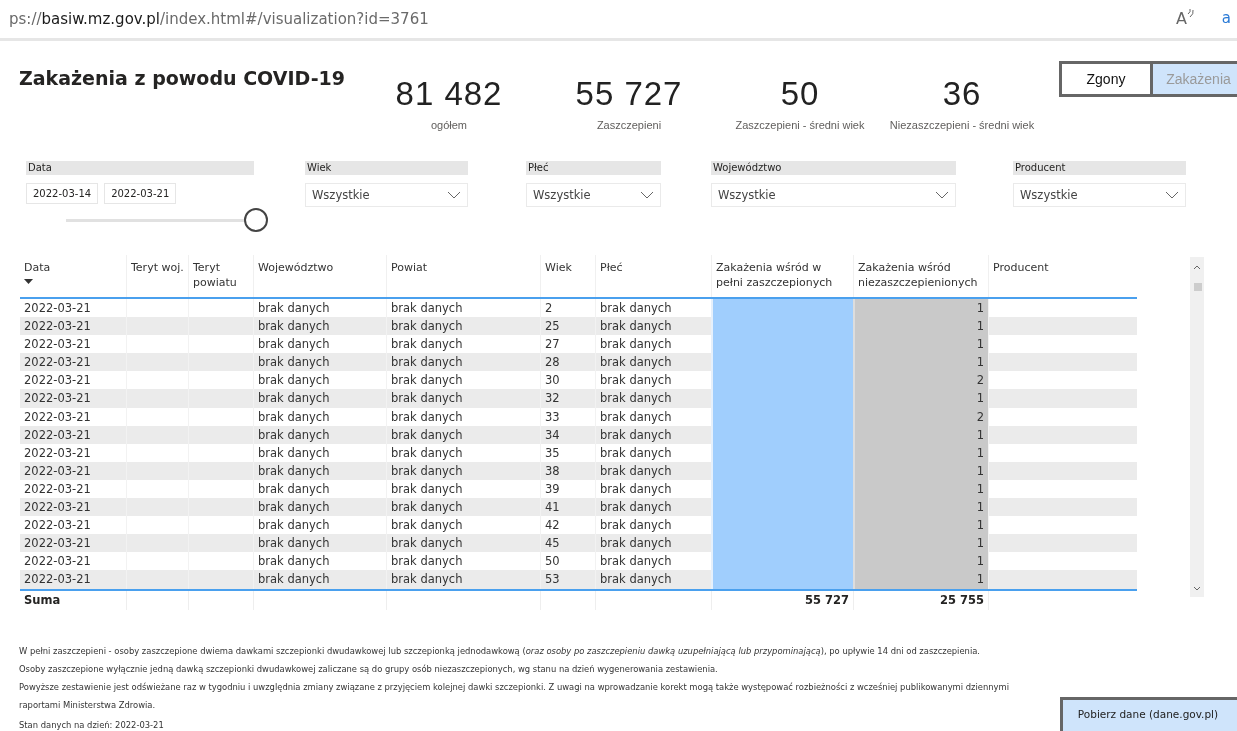  Describe the element at coordinates (568, 267) in the screenshot. I see `column-header: Wiek` at that location.